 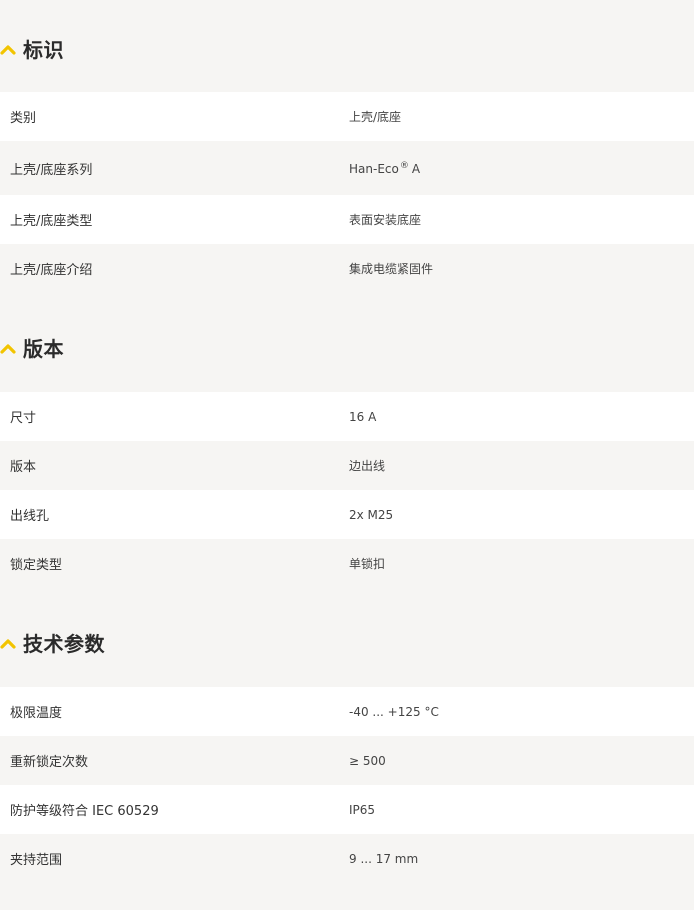 I want to click on row-value: 边出线, so click(x=367, y=466).